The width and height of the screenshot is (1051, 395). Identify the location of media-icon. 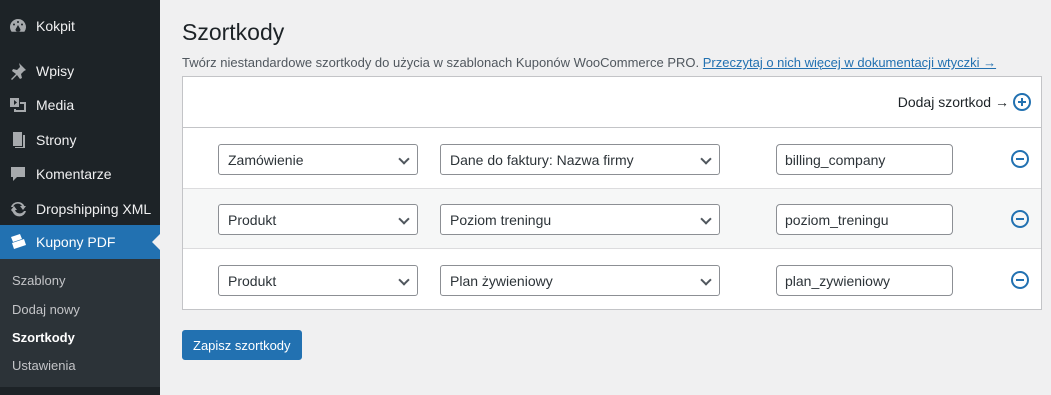
(18, 105).